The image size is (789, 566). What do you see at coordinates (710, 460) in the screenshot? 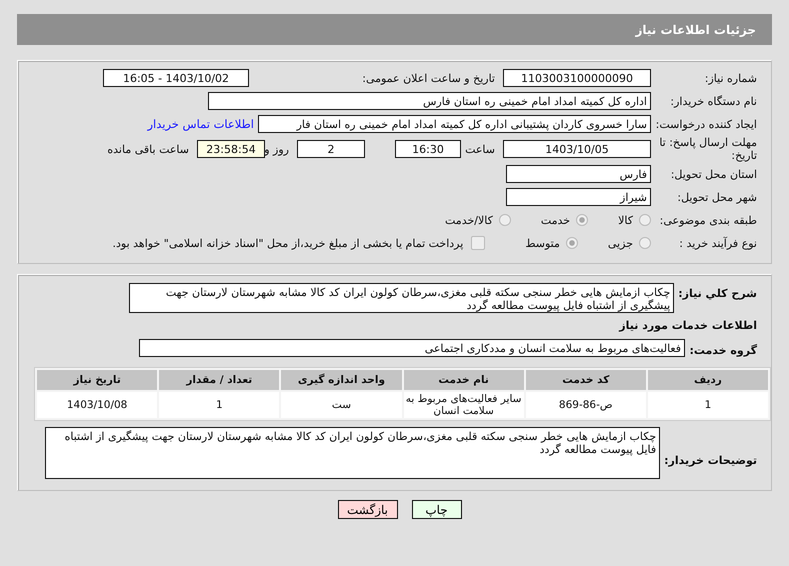
I see `field-label: توضیحات خریدار:` at bounding box center [710, 460].